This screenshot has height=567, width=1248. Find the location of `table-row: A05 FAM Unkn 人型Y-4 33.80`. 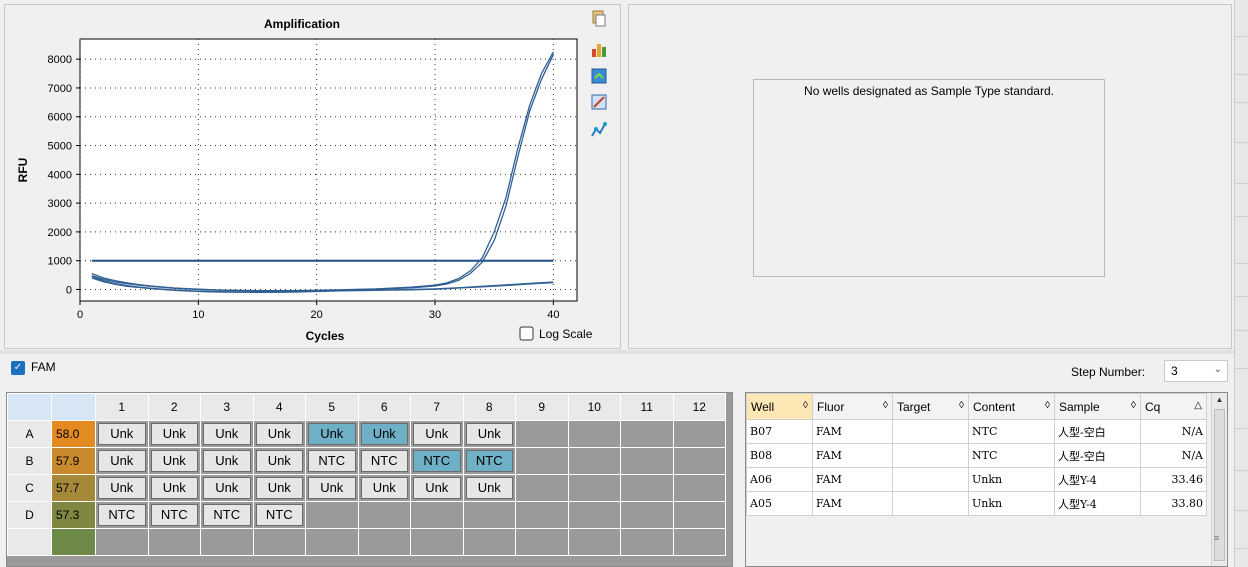

table-row: A05 FAM Unkn 人型Y-4 33.80 is located at coordinates (976, 503).